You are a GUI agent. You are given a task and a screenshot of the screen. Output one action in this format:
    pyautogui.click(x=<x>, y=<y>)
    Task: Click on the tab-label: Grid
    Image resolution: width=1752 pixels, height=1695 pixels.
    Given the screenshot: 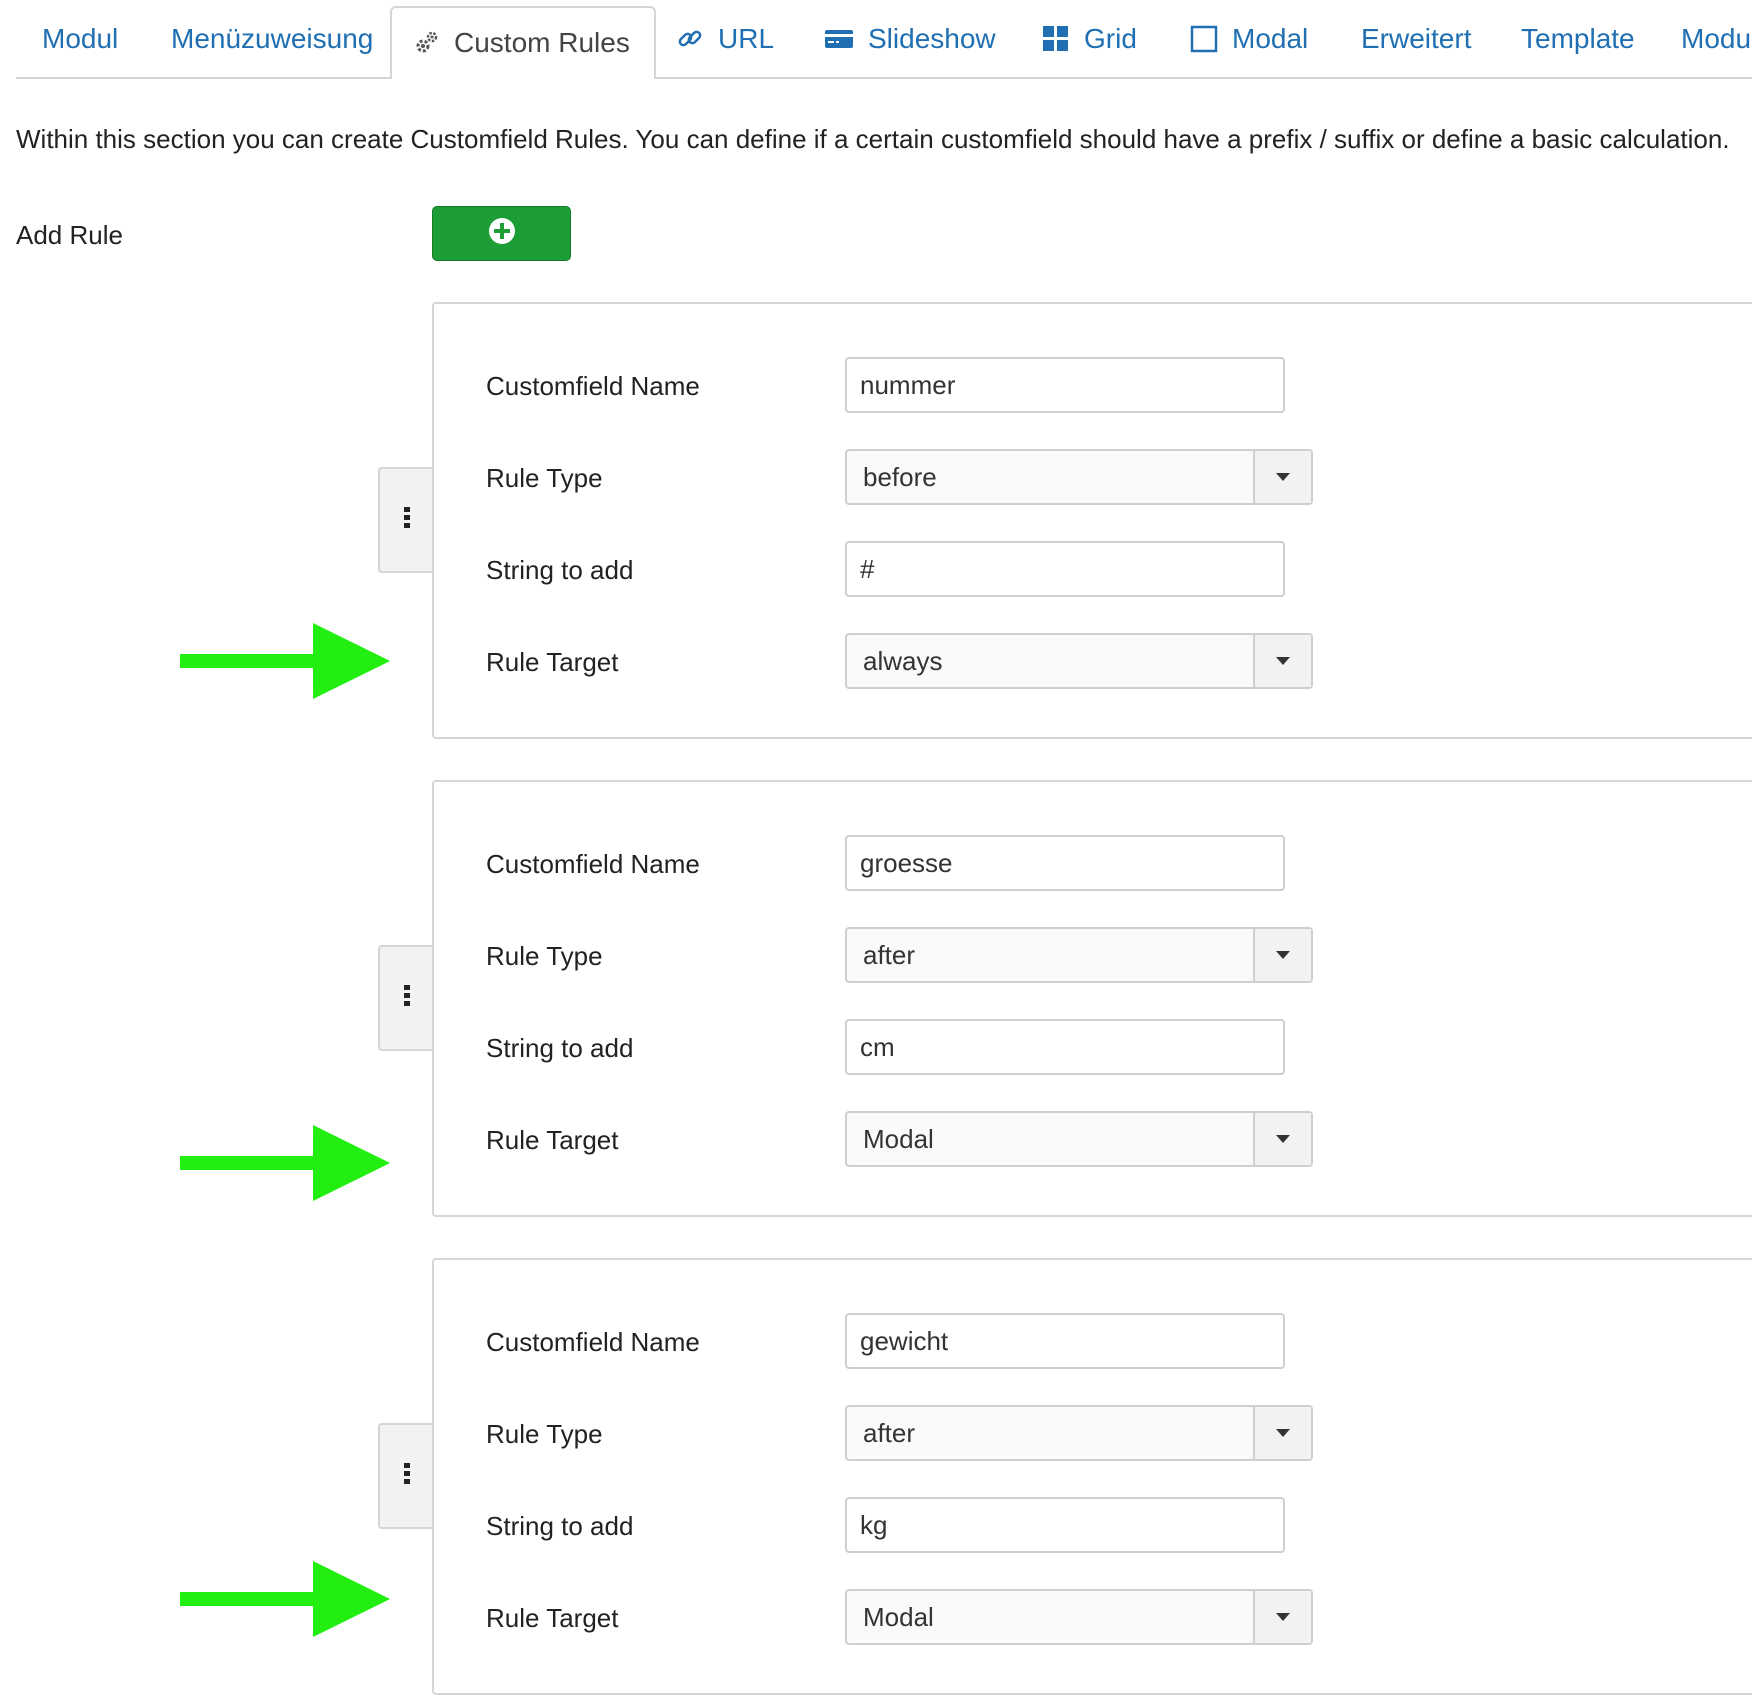 What is the action you would take?
    pyautogui.click(x=1110, y=38)
    